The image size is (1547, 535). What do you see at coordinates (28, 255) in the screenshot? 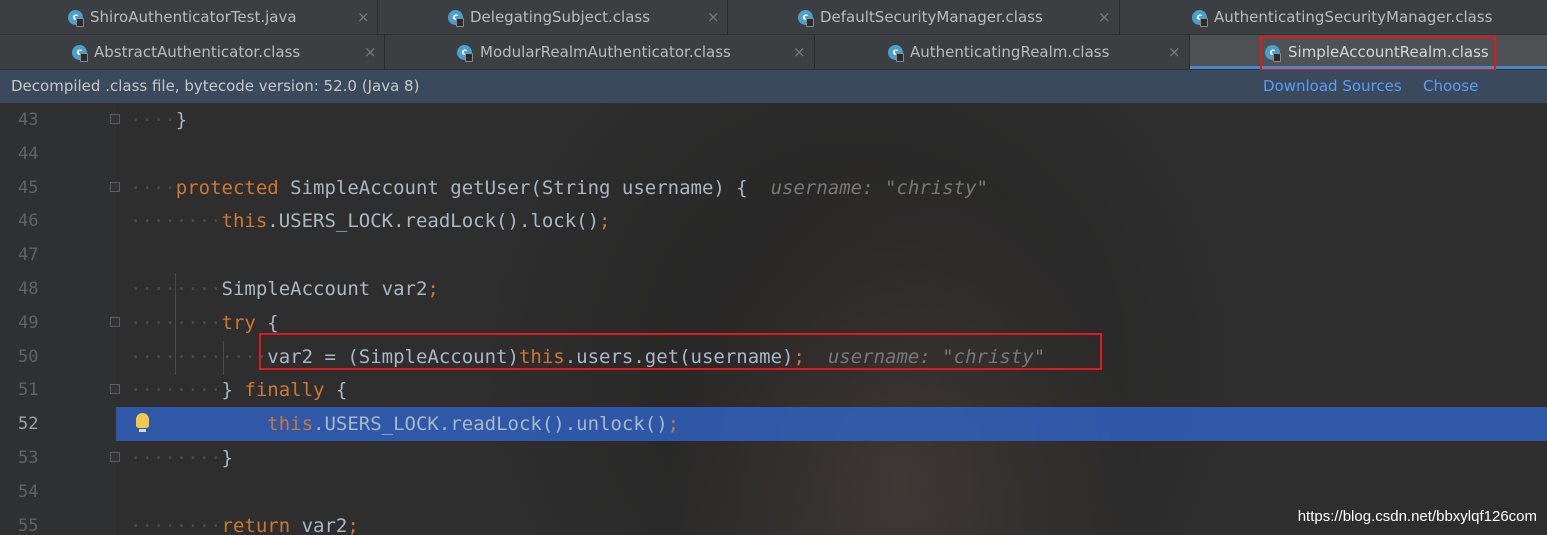
I see `line-number: 47` at bounding box center [28, 255].